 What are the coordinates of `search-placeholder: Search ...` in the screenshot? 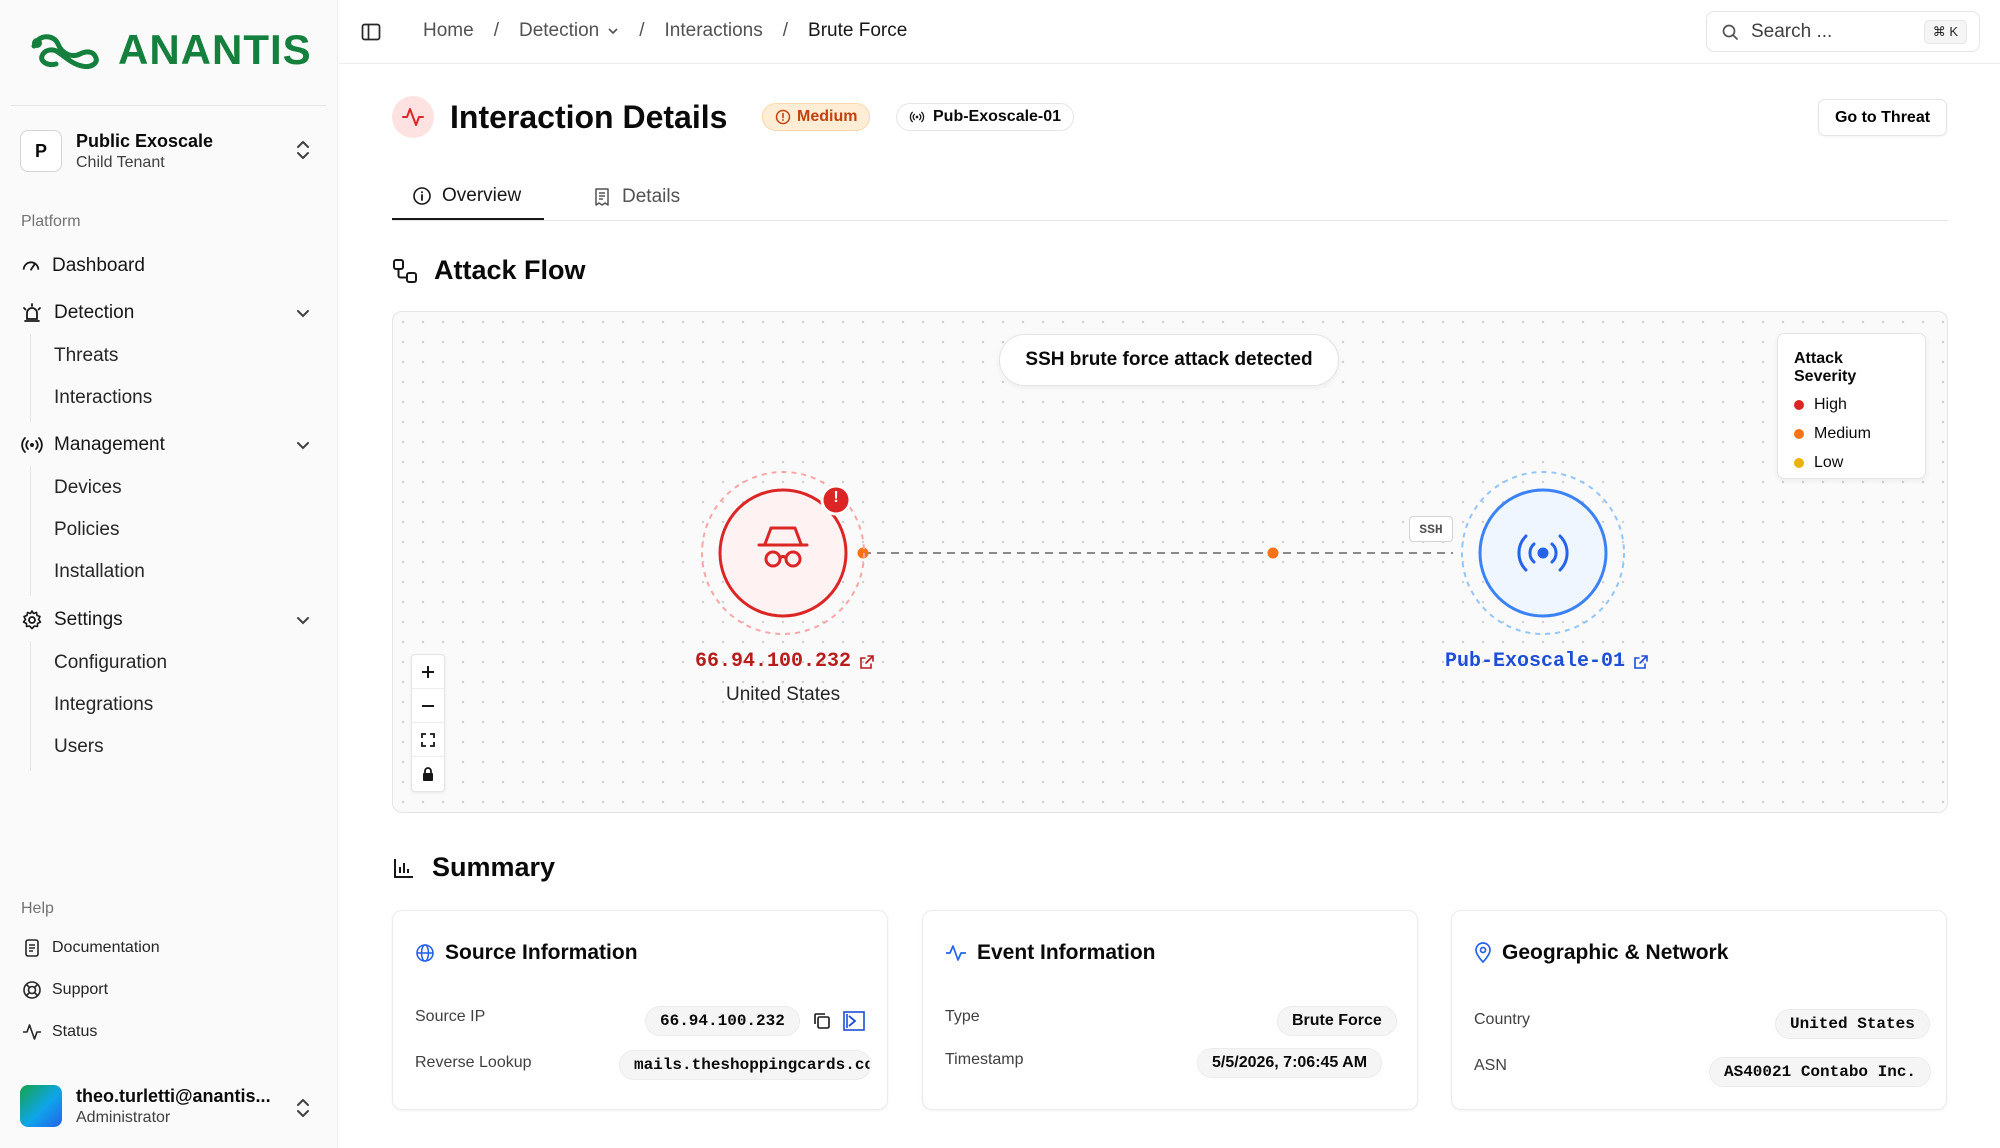 It's located at (1792, 31).